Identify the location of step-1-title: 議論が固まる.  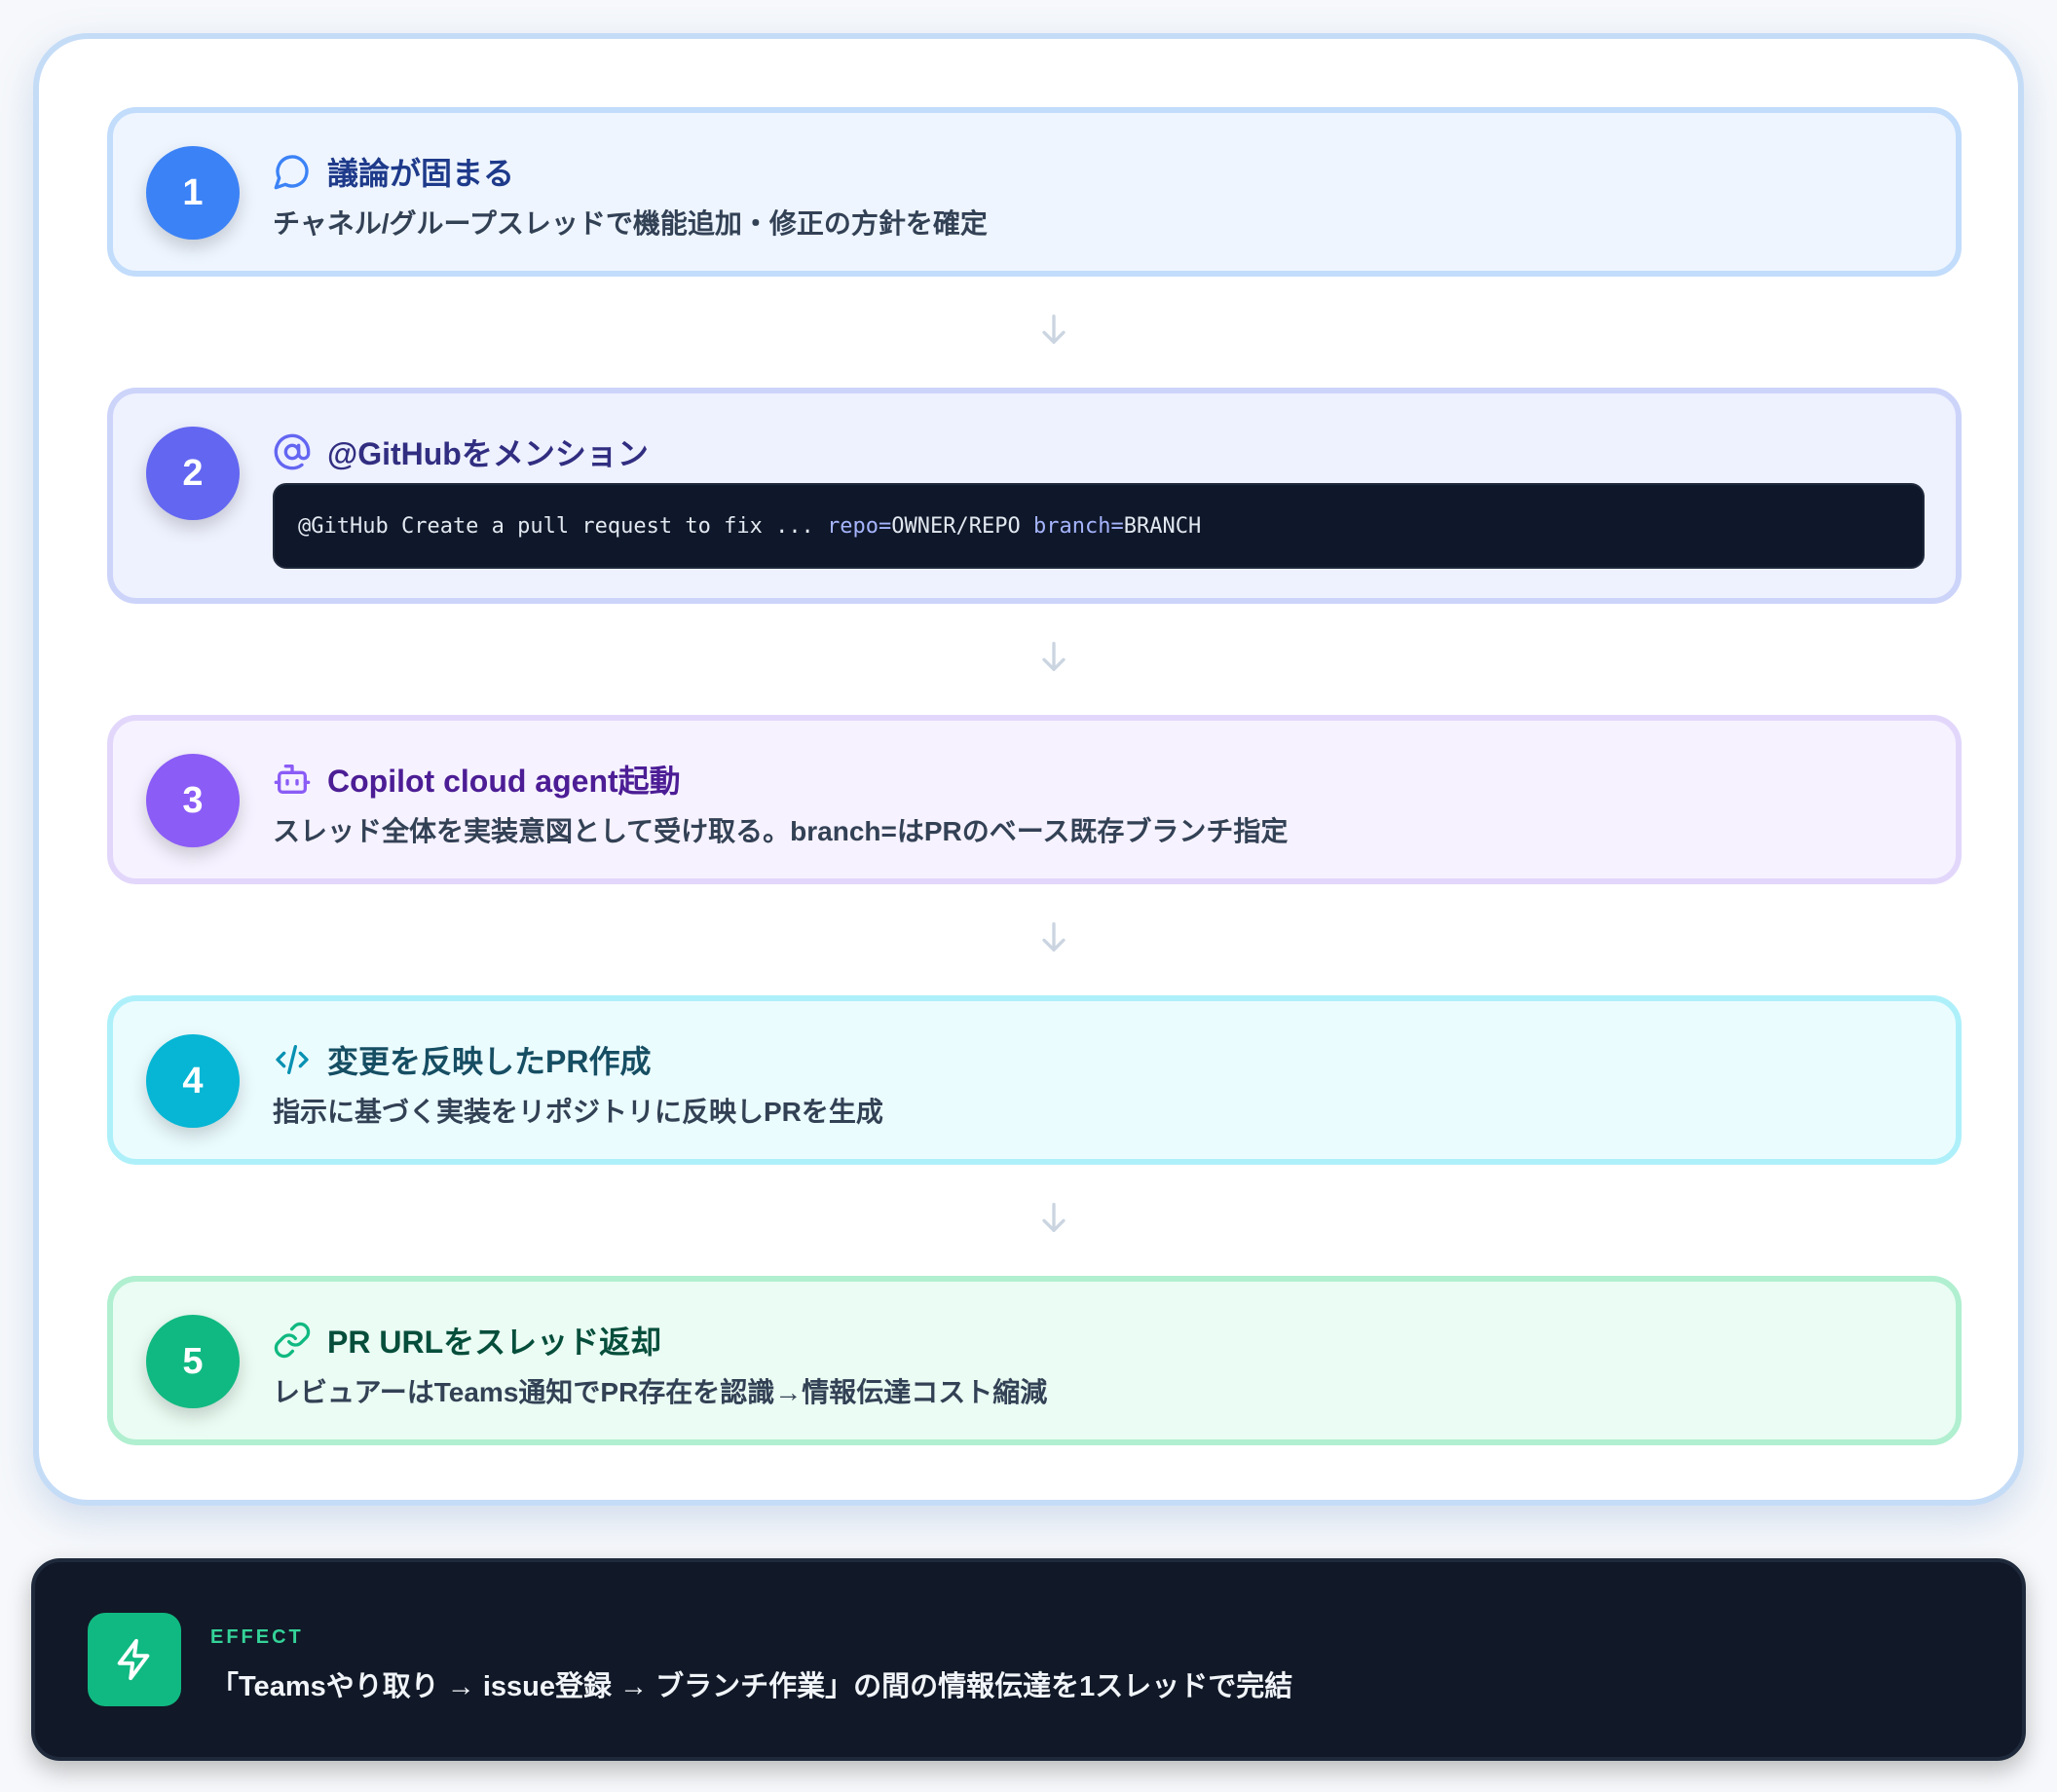
(421, 173).